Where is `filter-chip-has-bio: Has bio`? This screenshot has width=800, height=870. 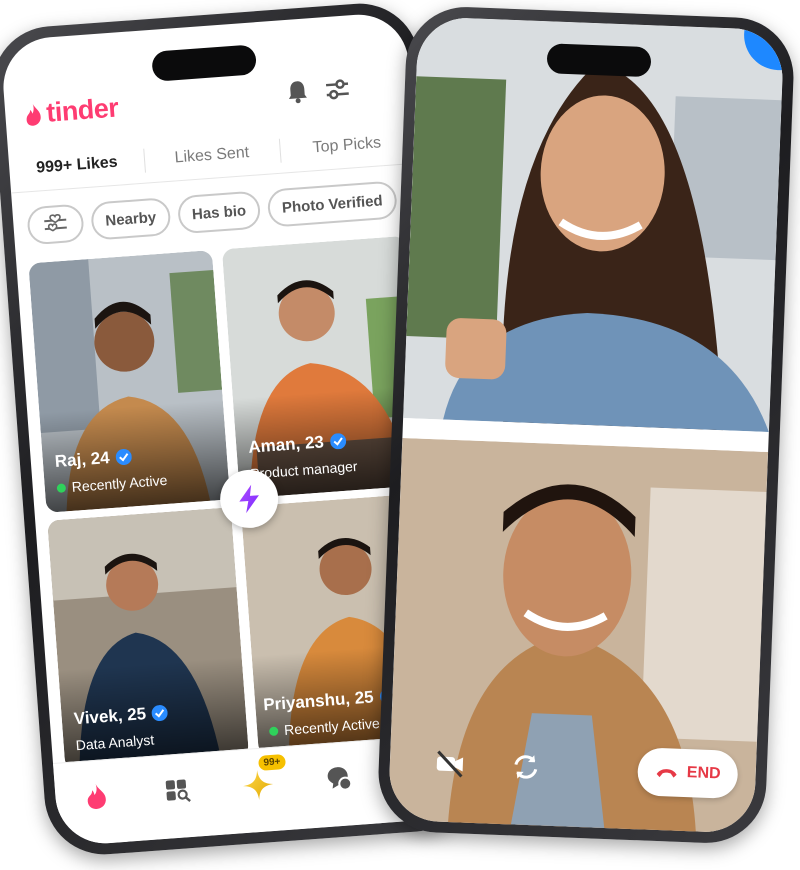
filter-chip-has-bio: Has bio is located at coordinates (219, 212).